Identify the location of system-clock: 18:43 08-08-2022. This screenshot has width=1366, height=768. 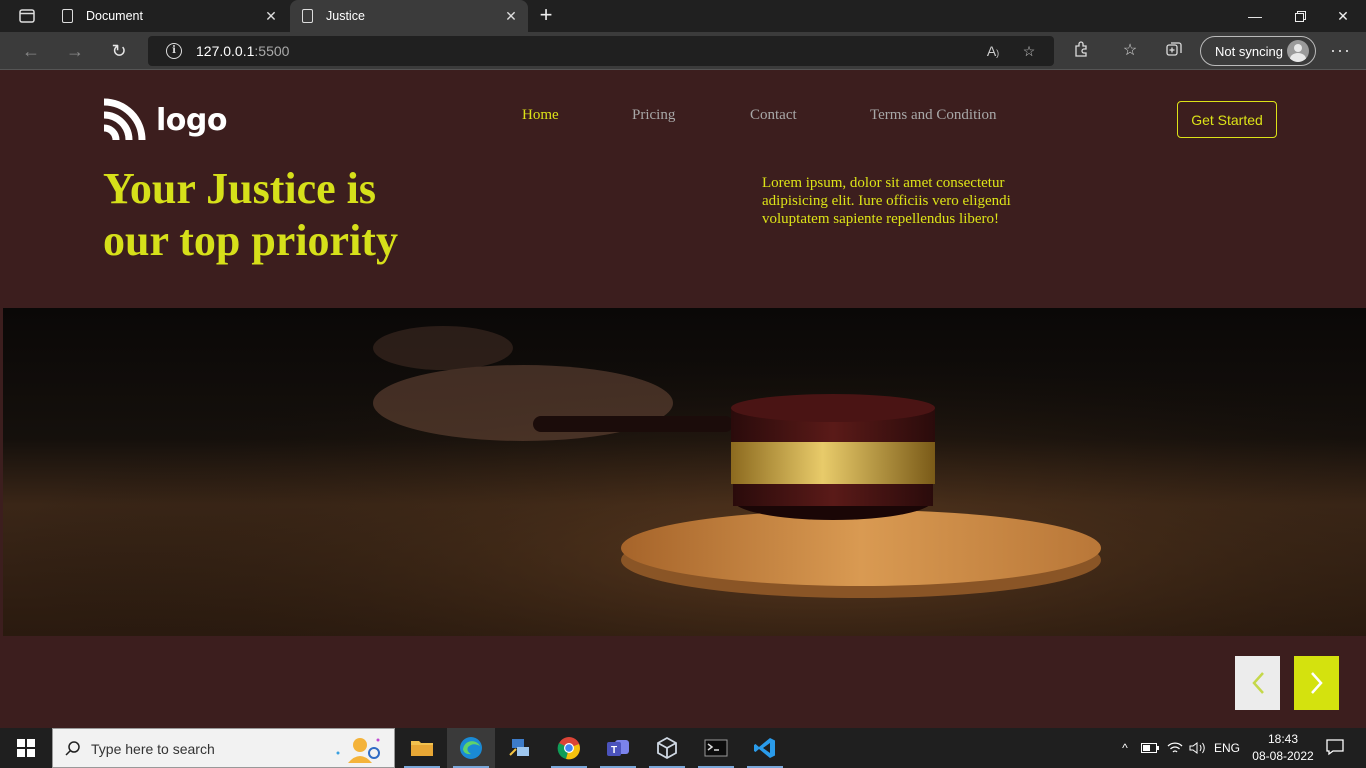
(1283, 748).